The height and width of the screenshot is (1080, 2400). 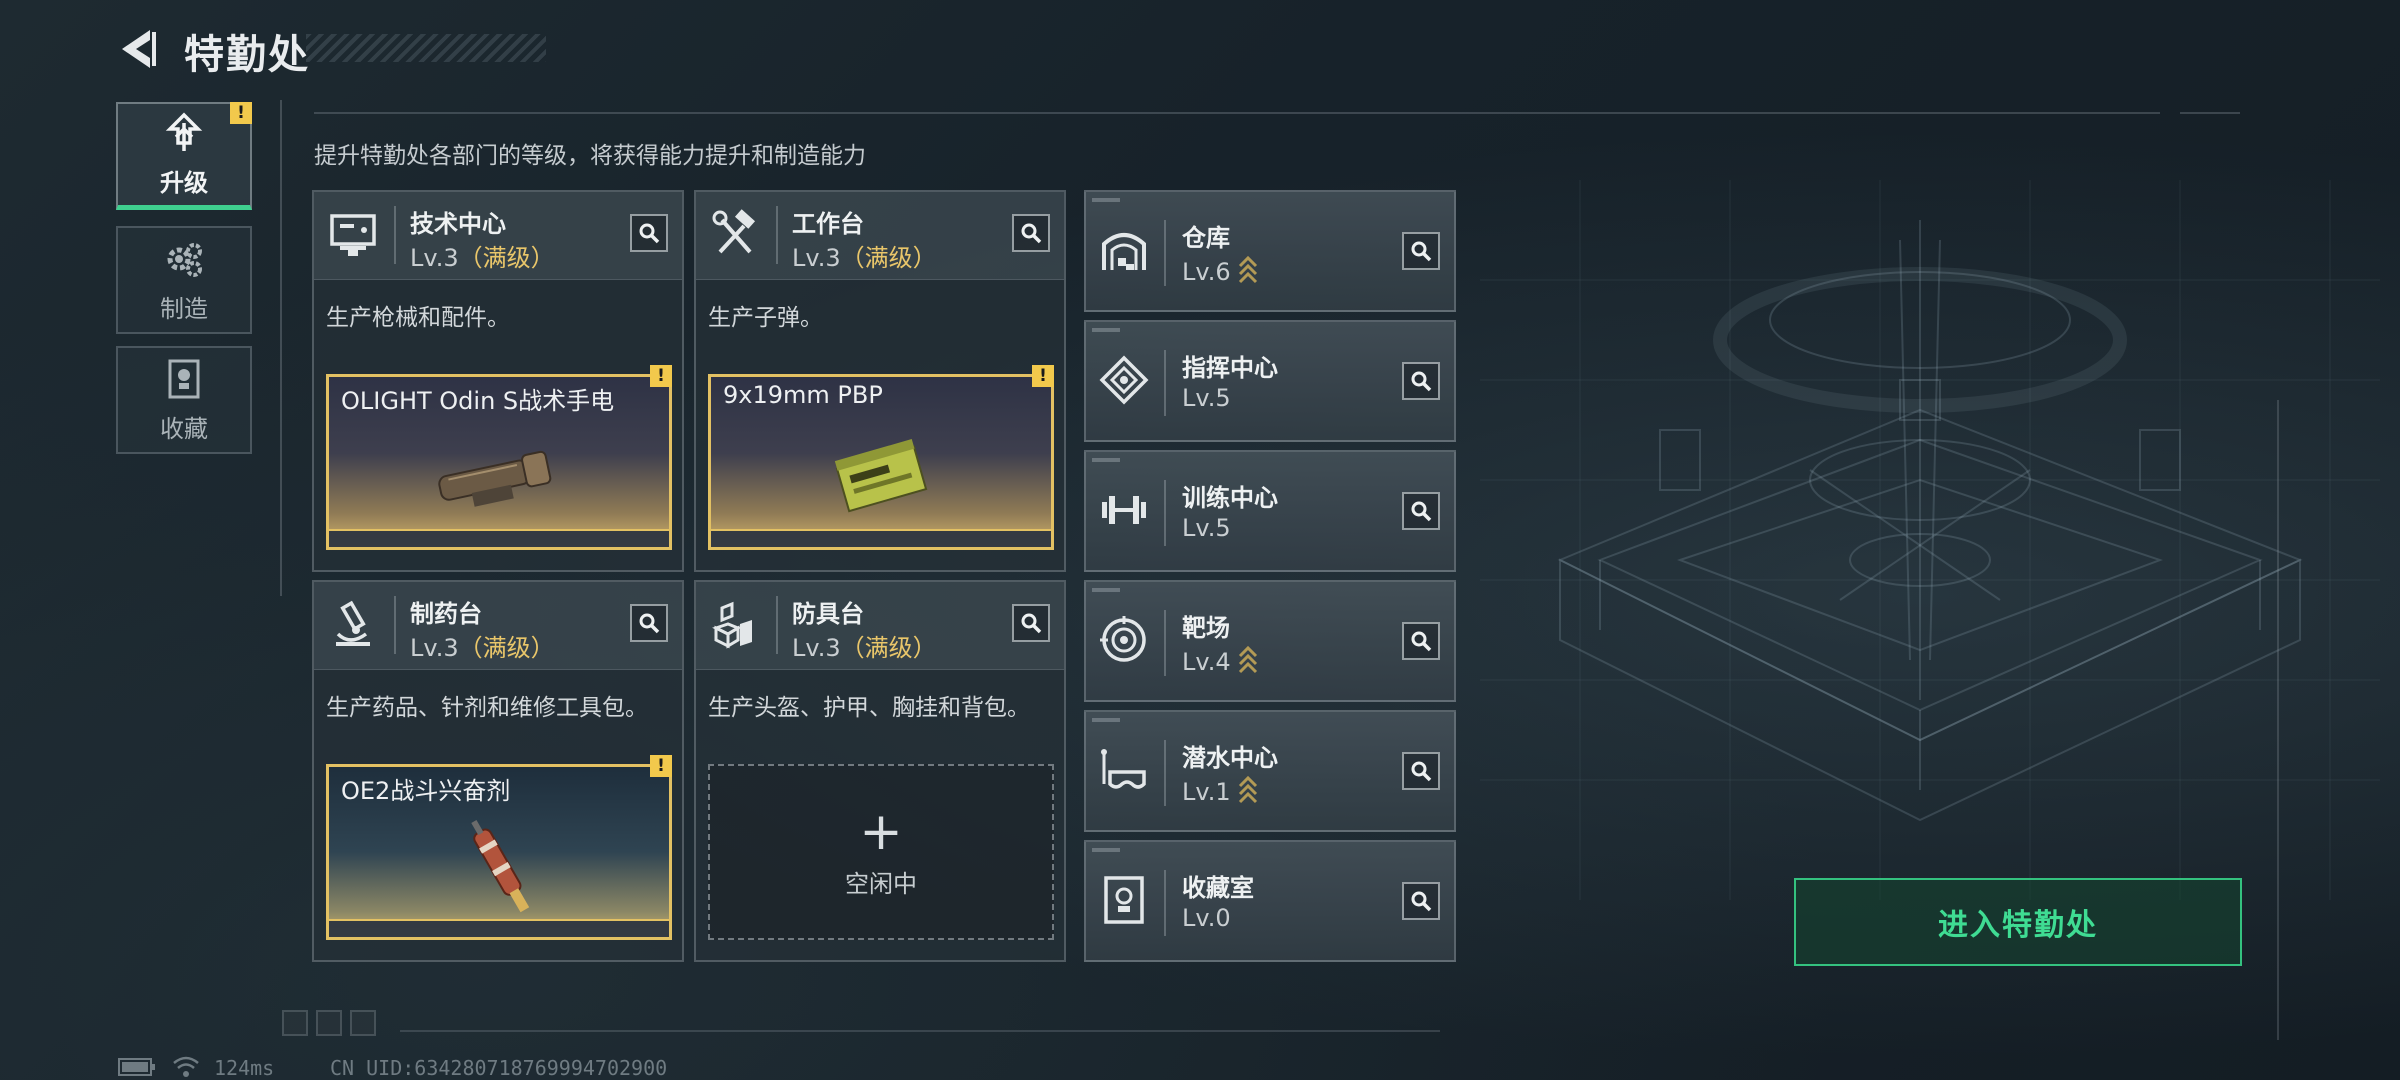 I want to click on upgrade-available-icon, so click(x=1247, y=789).